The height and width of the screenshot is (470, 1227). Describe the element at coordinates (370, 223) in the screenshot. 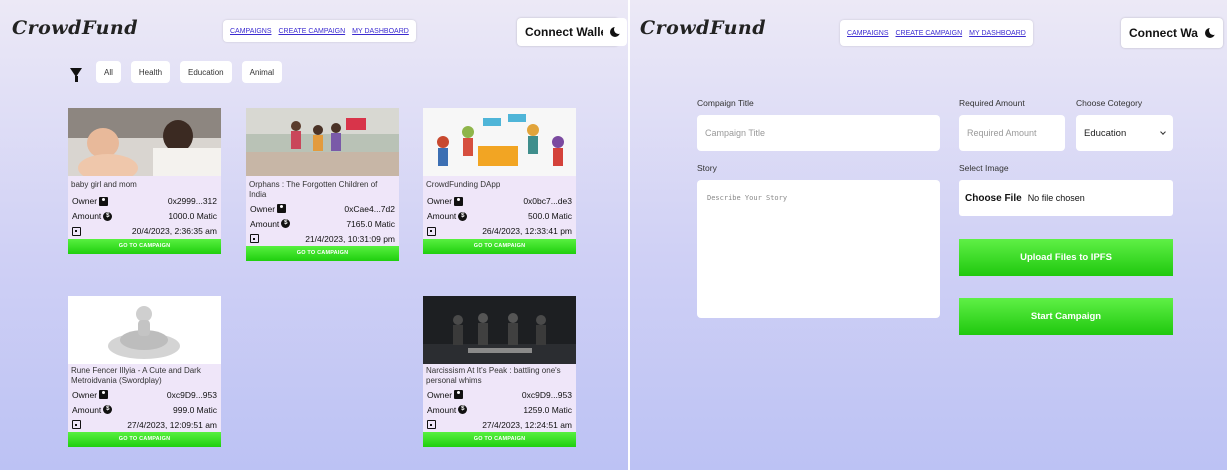

I see `amount-value: 7165.0 Matic` at that location.